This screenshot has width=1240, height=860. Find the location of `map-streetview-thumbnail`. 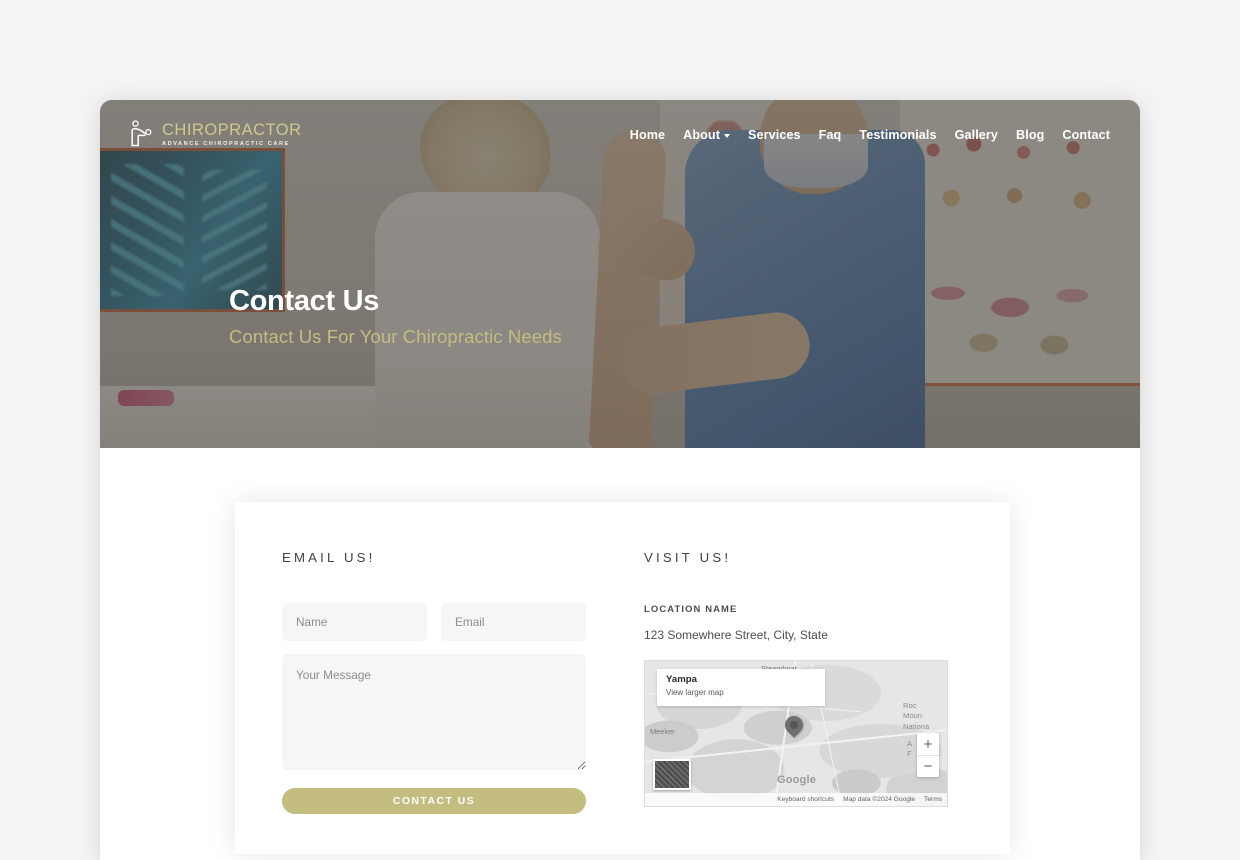

map-streetview-thumbnail is located at coordinates (672, 774).